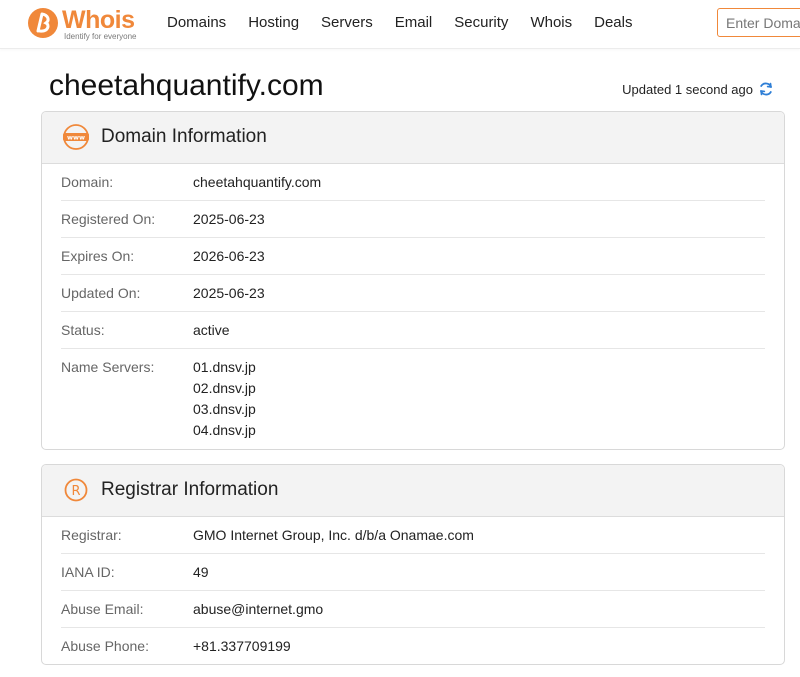  Describe the element at coordinates (224, 388) in the screenshot. I see `name-server: 02.dnsv.jp` at that location.